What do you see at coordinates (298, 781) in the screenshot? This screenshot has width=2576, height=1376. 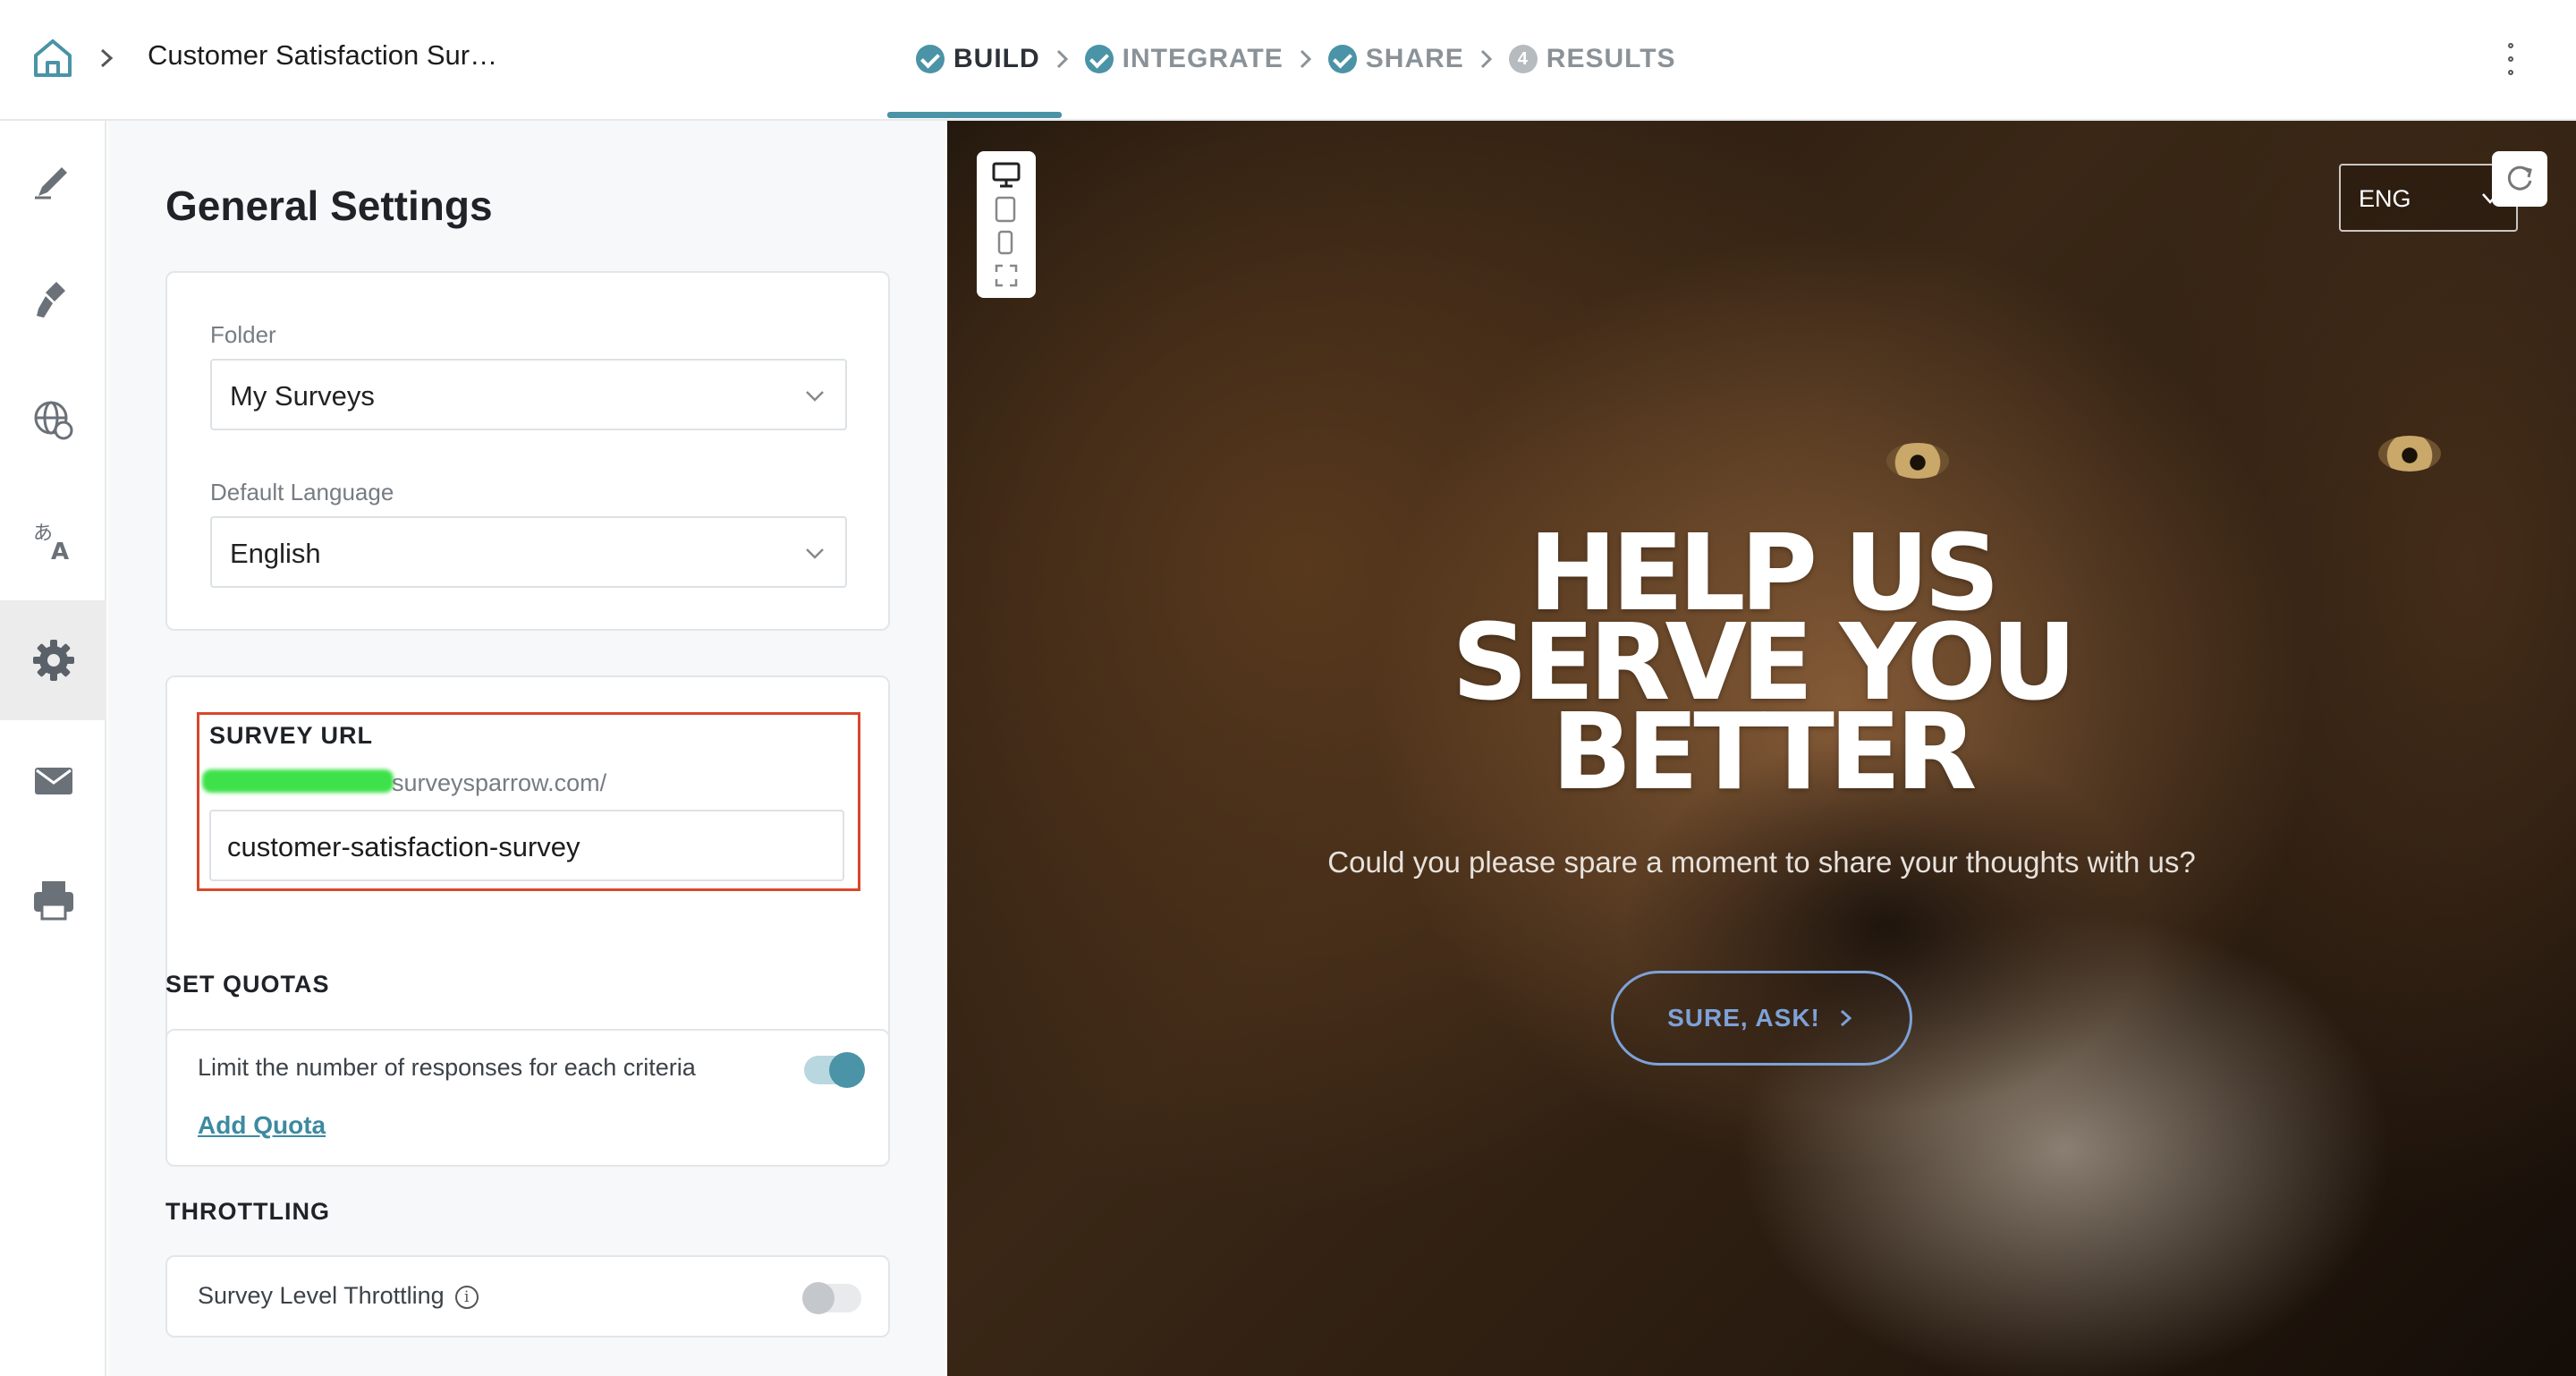 I see `redacted-subdomain` at bounding box center [298, 781].